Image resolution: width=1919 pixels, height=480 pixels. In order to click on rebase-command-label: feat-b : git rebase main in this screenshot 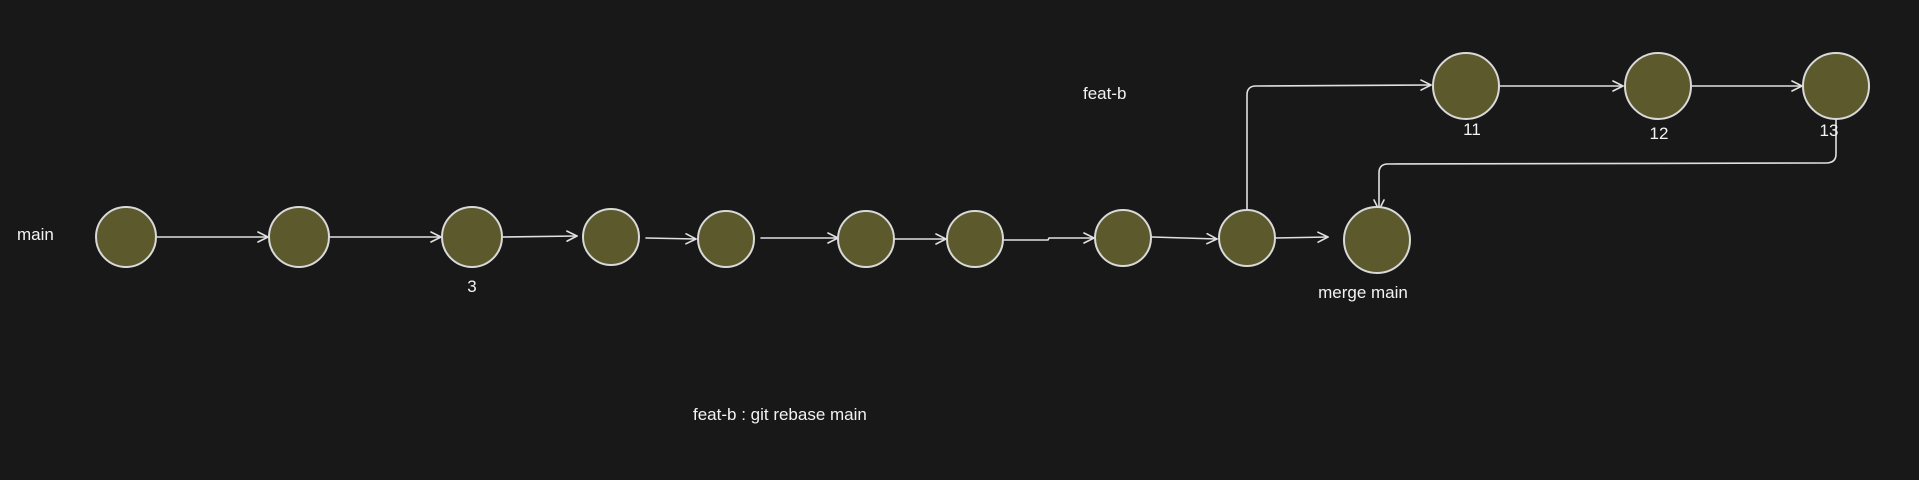, I will do `click(780, 414)`.